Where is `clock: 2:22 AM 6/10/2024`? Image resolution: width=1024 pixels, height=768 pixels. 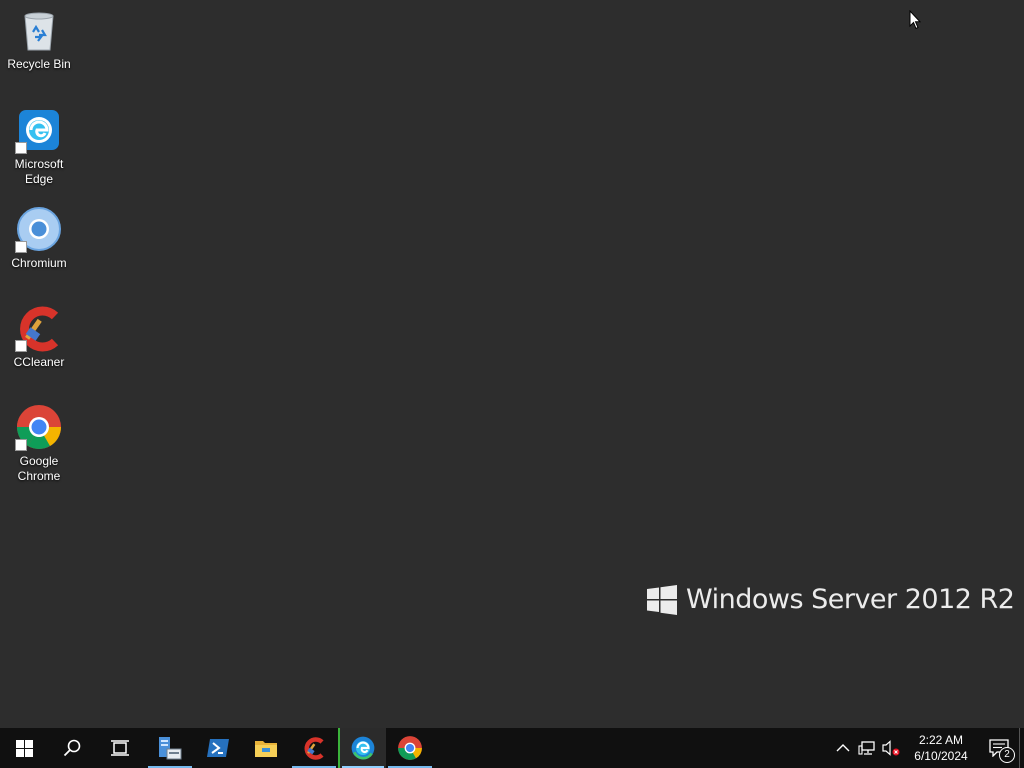
clock: 2:22 AM 6/10/2024 is located at coordinates (941, 748).